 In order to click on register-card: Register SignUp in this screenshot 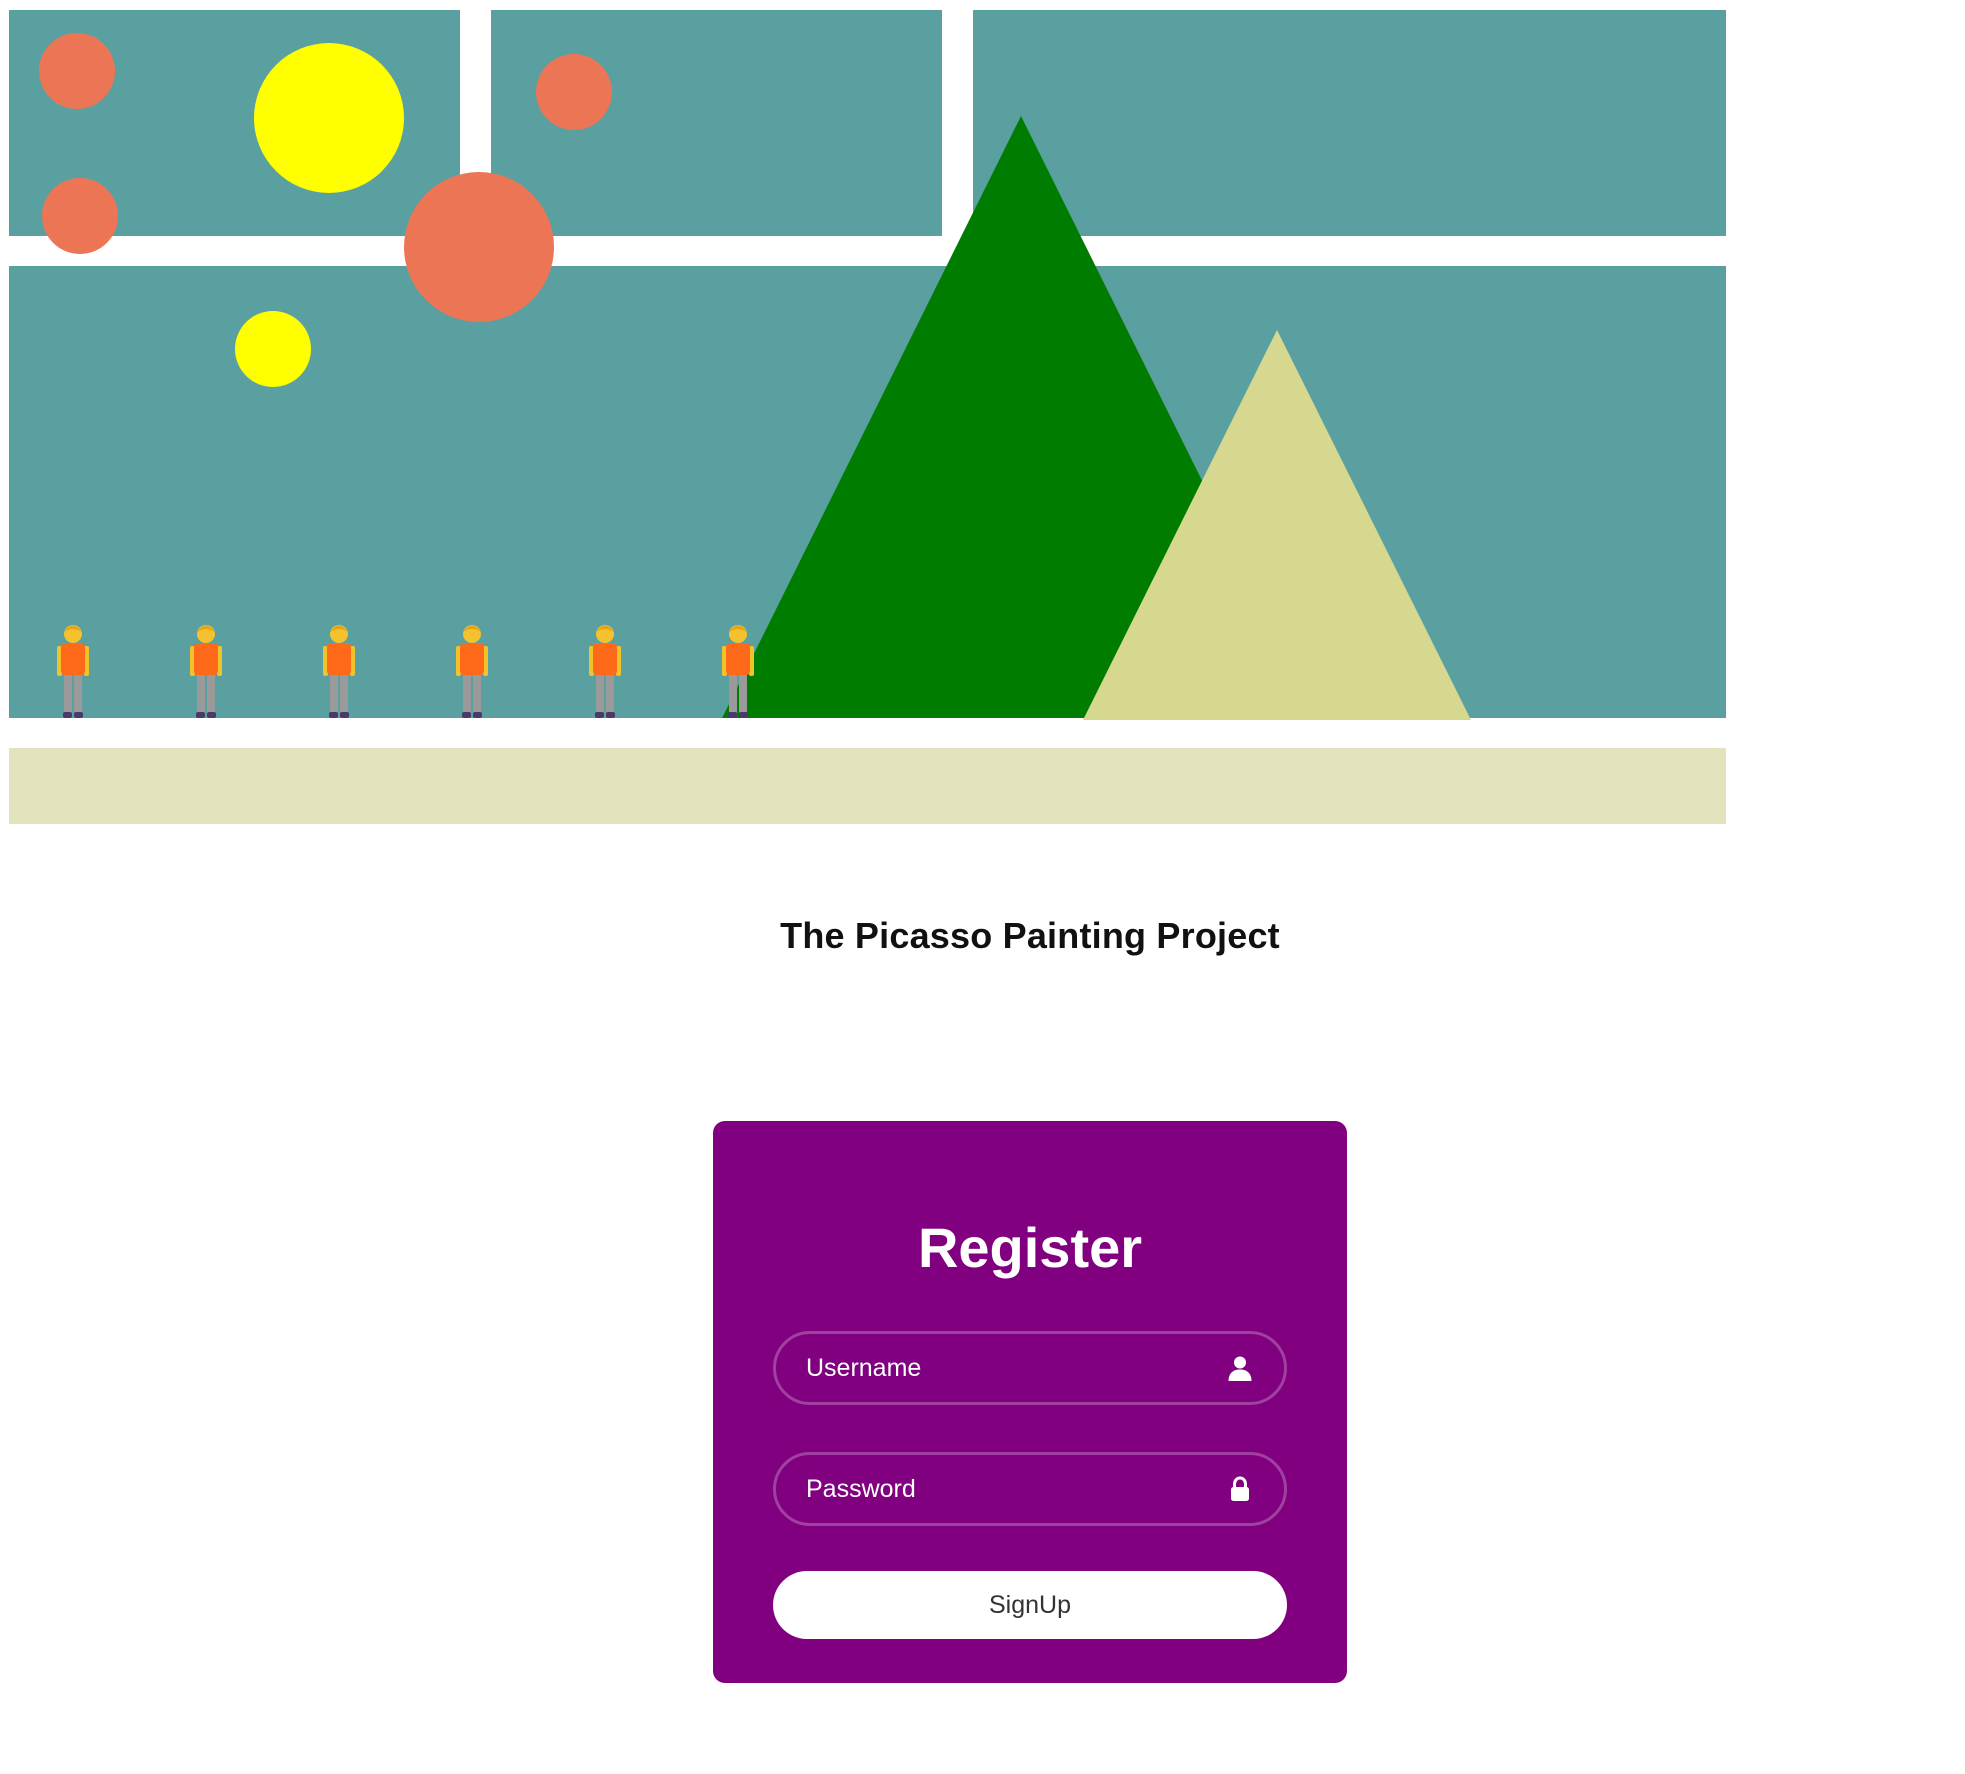, I will do `click(1030, 1402)`.